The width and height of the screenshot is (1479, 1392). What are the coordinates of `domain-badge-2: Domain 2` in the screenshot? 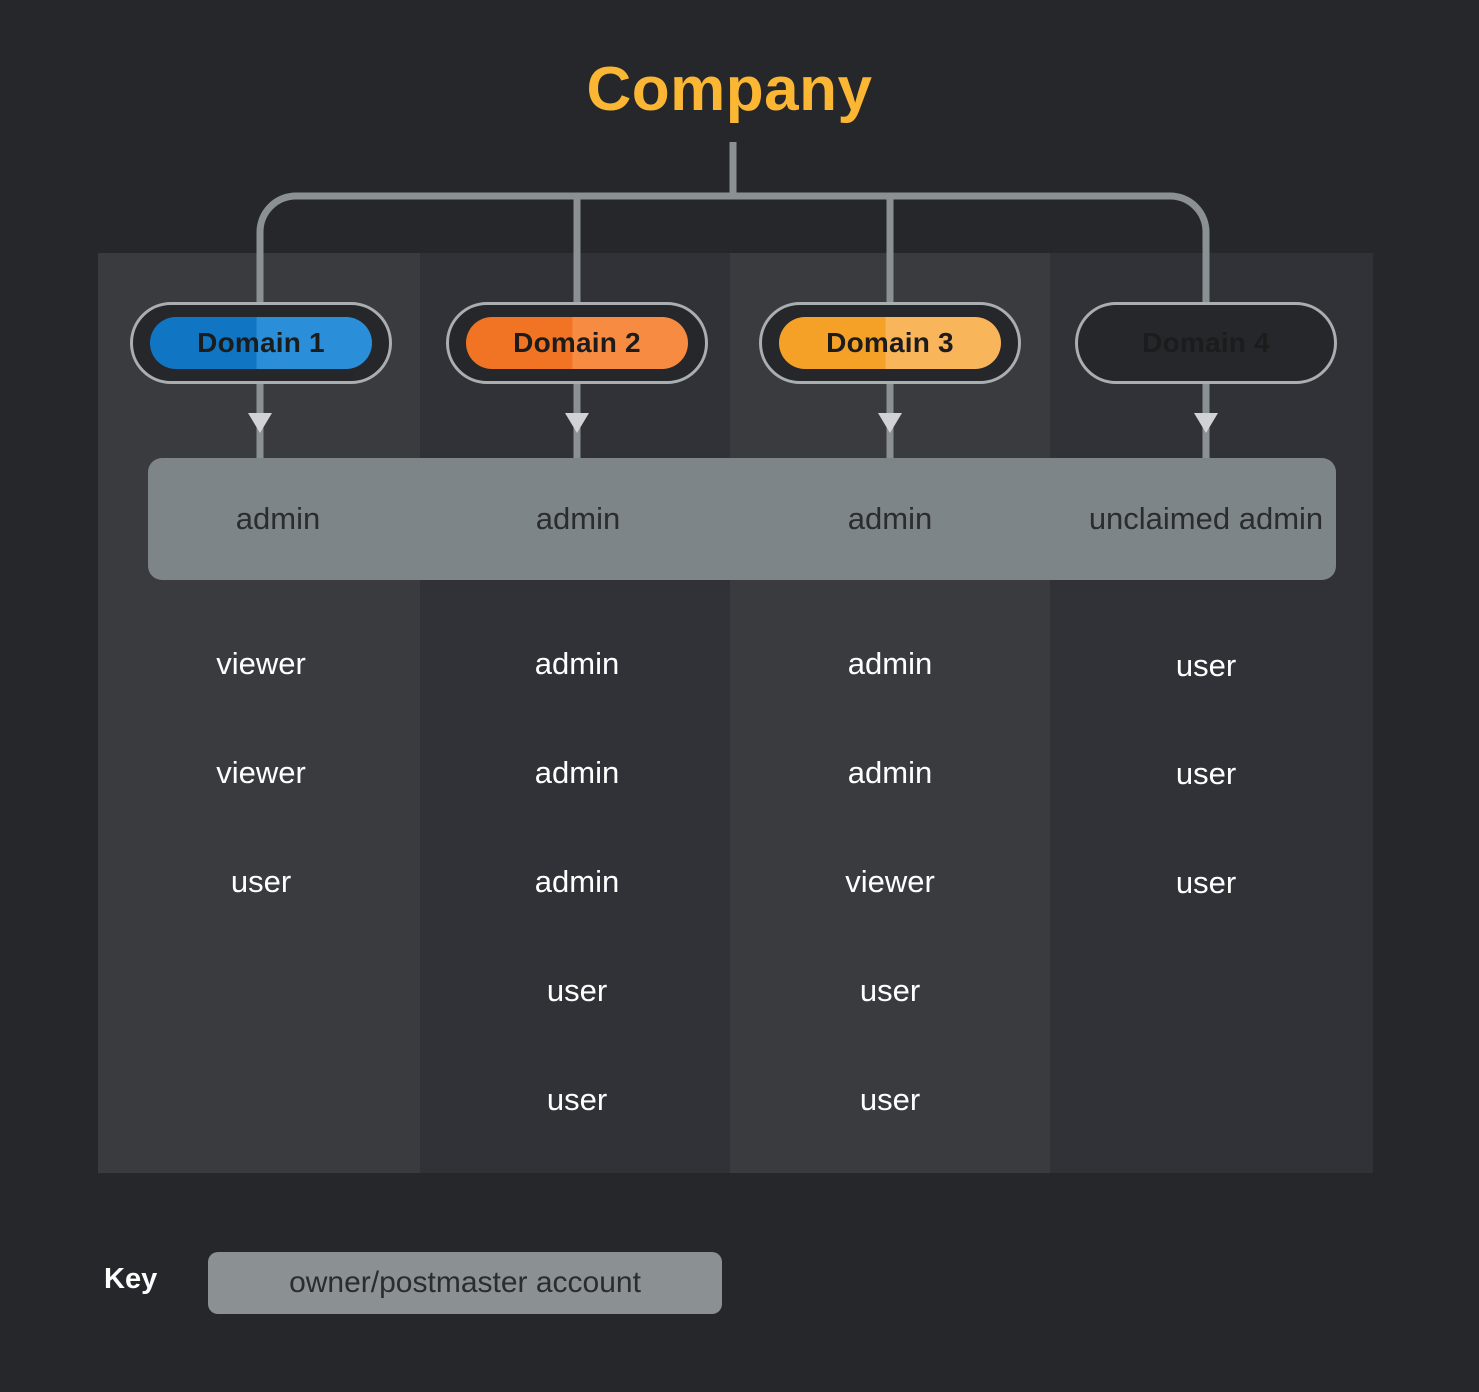 It's located at (577, 343).